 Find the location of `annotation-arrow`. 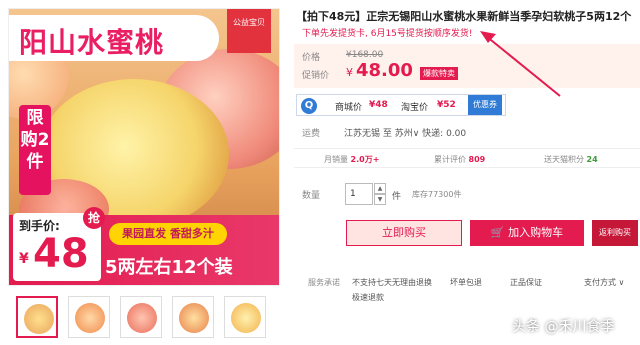

annotation-arrow is located at coordinates (520, 64).